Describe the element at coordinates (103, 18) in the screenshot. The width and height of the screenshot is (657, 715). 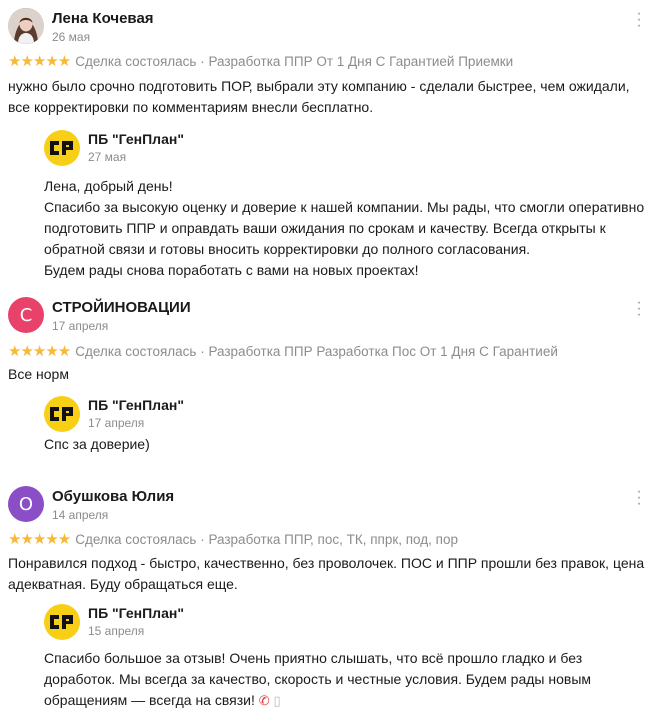
I see `review-author: Лена Кочевая` at that location.